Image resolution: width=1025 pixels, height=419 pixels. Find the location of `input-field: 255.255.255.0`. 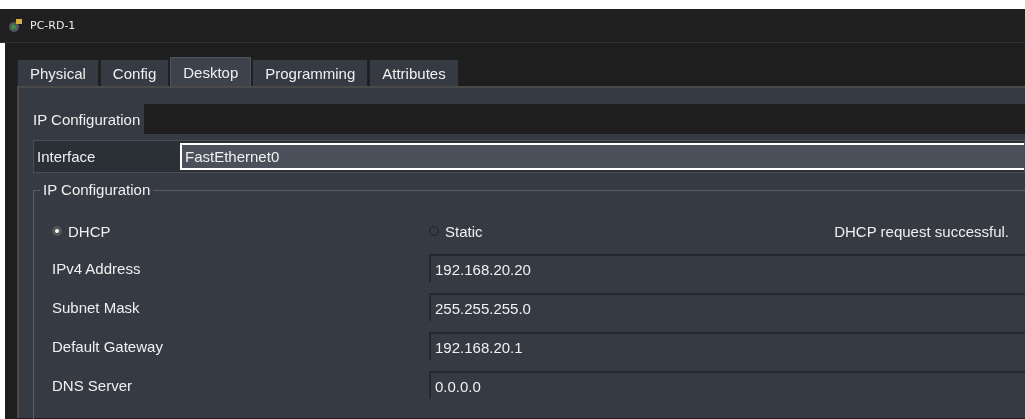

input-field: 255.255.255.0 is located at coordinates (727, 307).